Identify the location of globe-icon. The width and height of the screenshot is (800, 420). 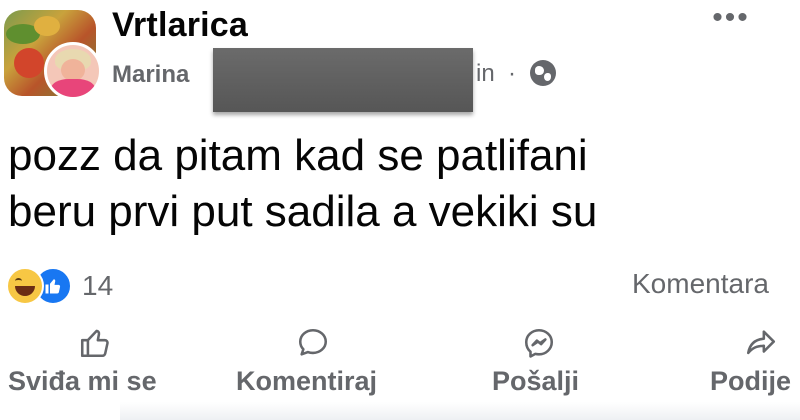
(543, 73).